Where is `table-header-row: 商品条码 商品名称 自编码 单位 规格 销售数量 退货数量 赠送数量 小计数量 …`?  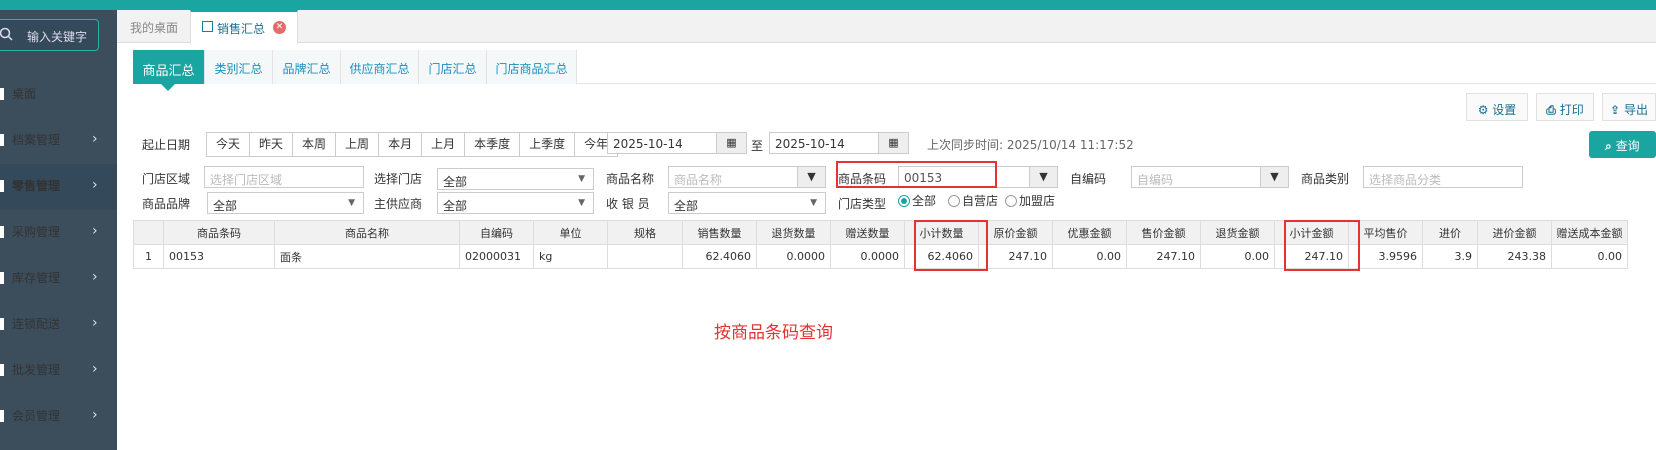 table-header-row: 商品条码 商品名称 自编码 单位 规格 销售数量 退货数量 赠送数量 小计数量 … is located at coordinates (880, 232).